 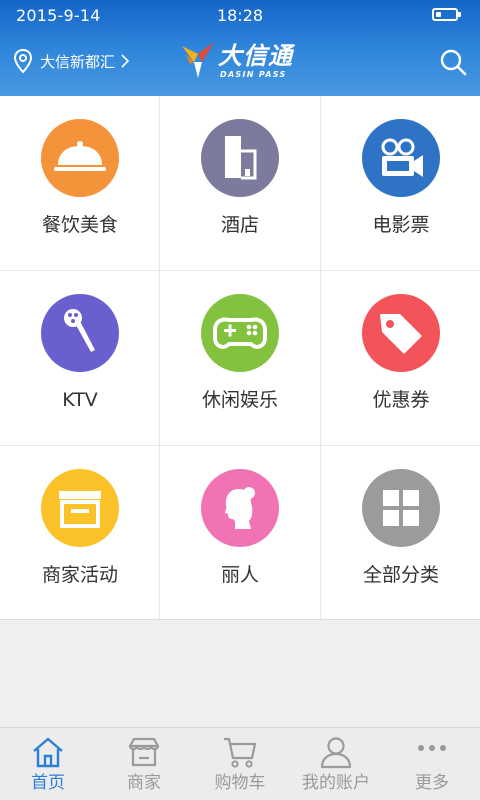 I want to click on hotel-building-icon, so click(x=241, y=158).